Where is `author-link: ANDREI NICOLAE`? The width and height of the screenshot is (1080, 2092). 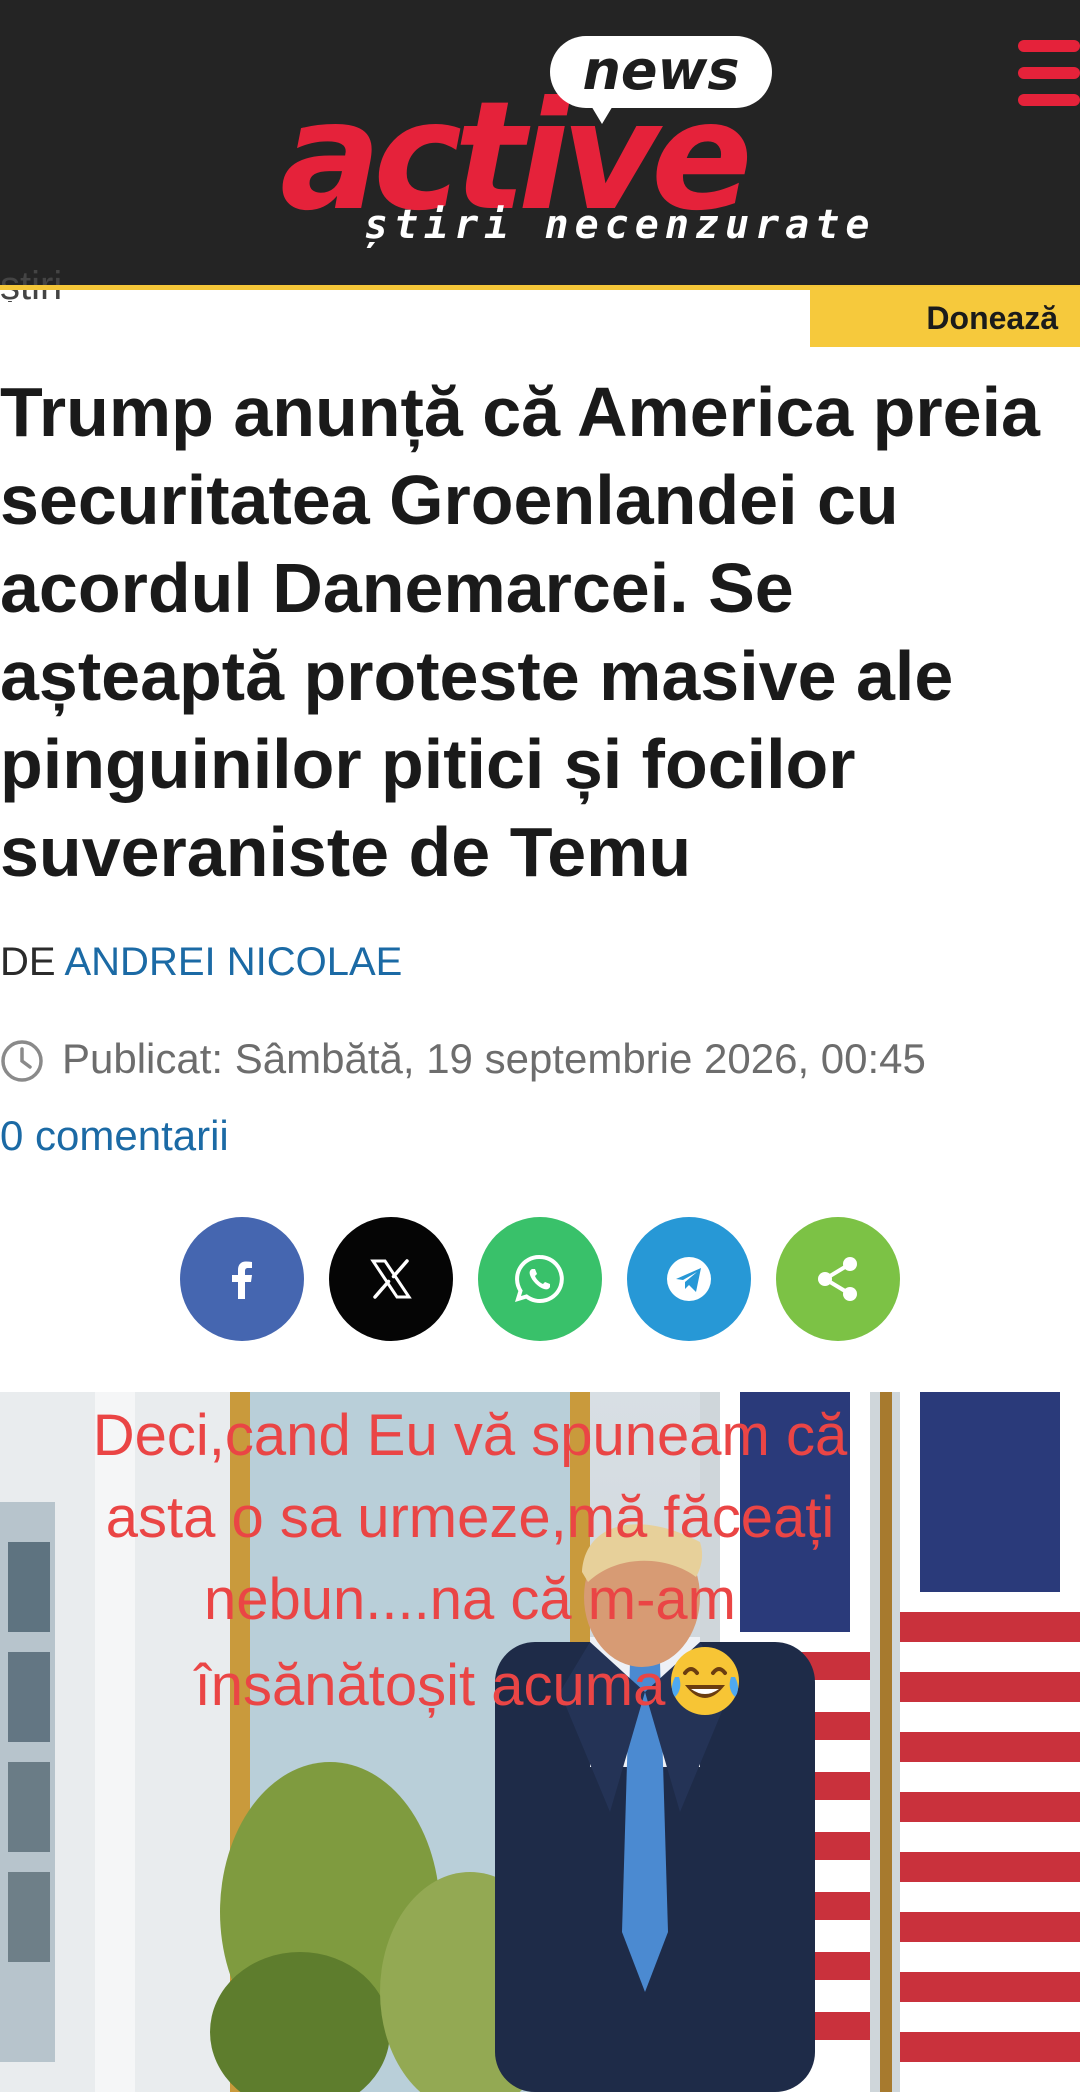
author-link: ANDREI NICOLAE is located at coordinates (233, 962).